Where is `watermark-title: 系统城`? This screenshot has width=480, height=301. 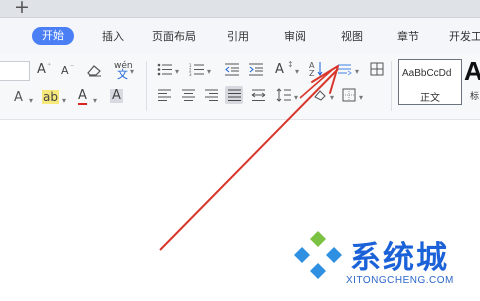
watermark-title: 系统城 is located at coordinates (399, 258).